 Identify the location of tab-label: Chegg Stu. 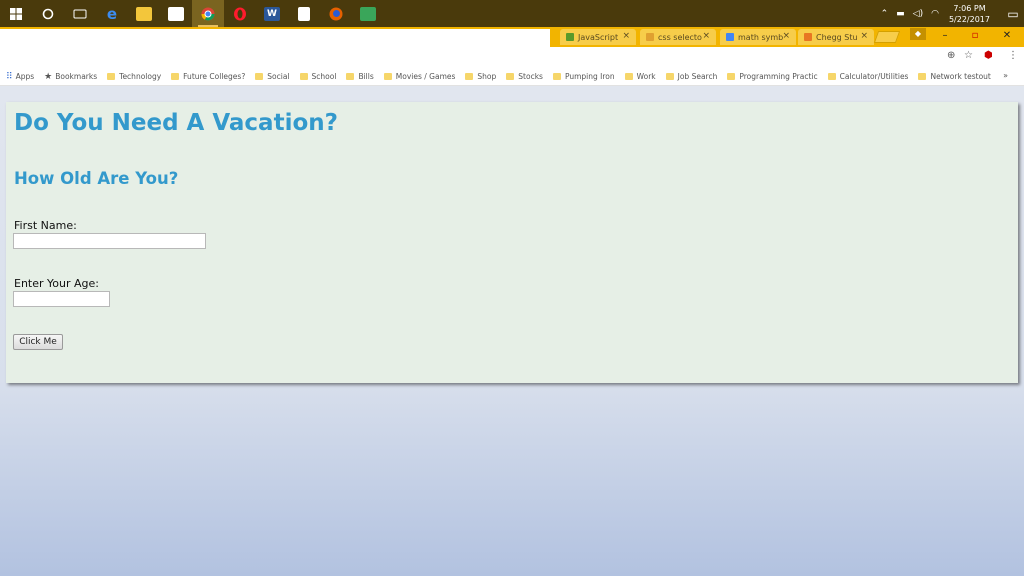
(837, 37).